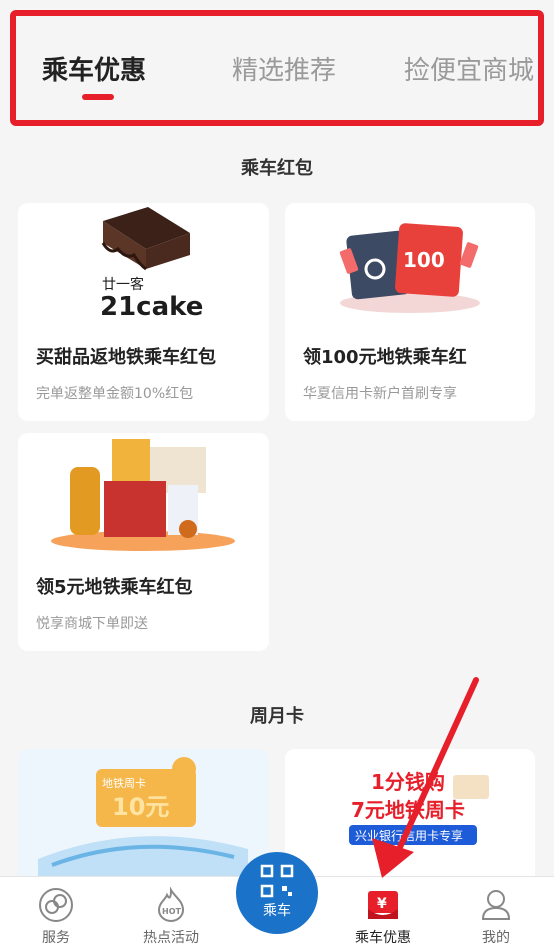 This screenshot has height=952, width=554. What do you see at coordinates (408, 782) in the screenshot?
I see `promo-line-1: 1分钱购` at bounding box center [408, 782].